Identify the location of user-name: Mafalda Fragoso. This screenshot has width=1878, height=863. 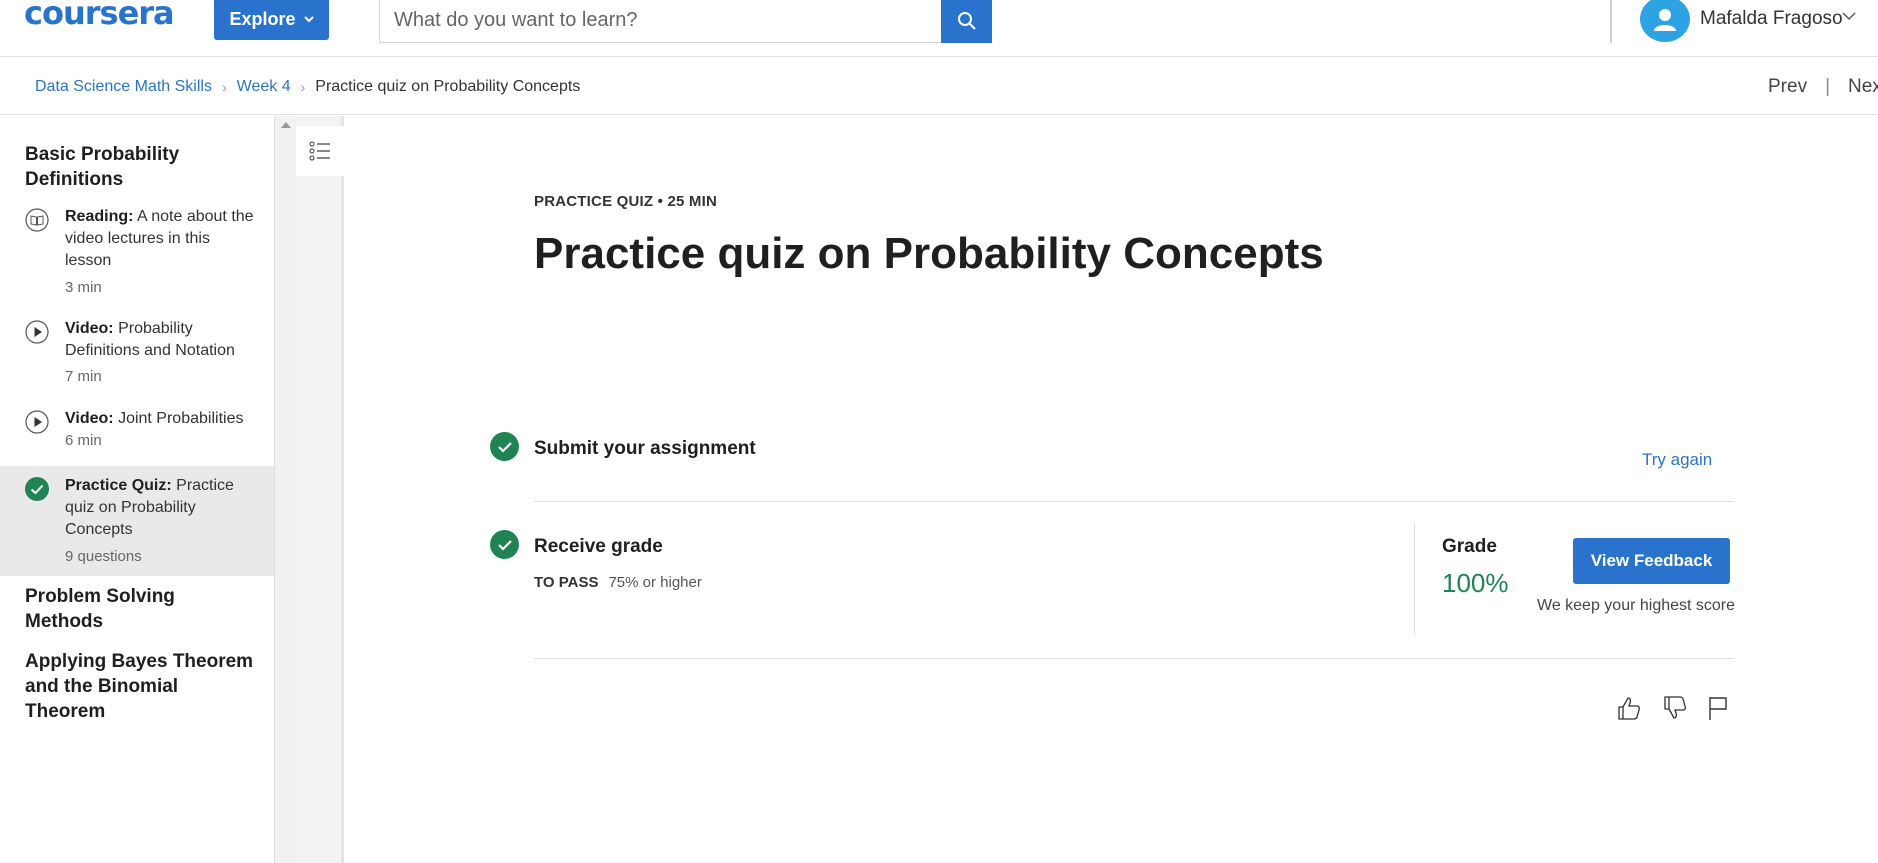
(1771, 19).